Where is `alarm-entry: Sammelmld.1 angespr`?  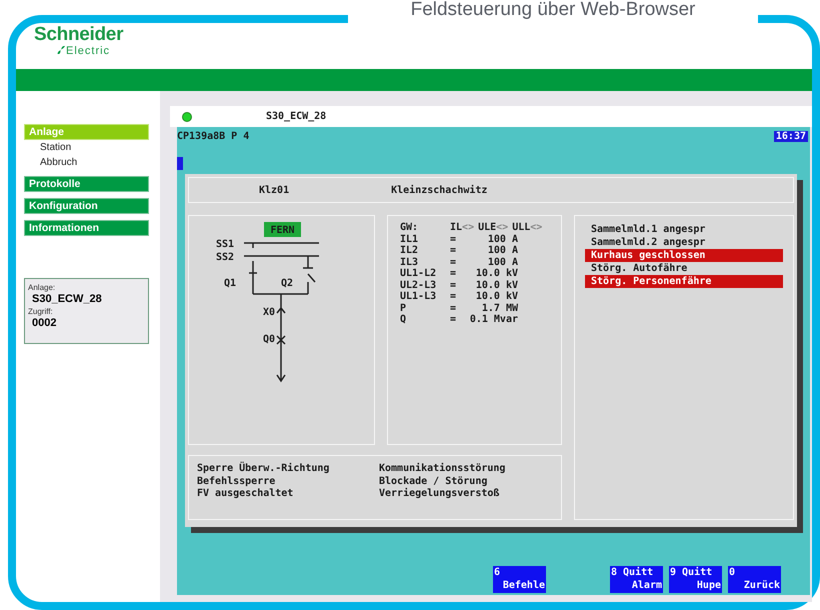
alarm-entry: Sammelmld.1 angespr is located at coordinates (648, 229).